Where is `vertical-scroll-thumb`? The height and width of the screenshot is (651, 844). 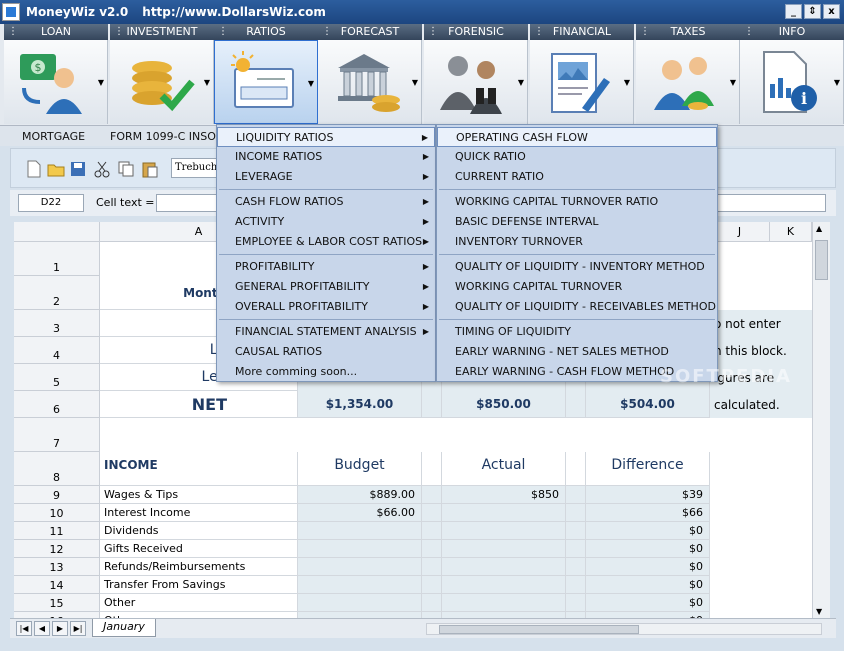 vertical-scroll-thumb is located at coordinates (821, 260).